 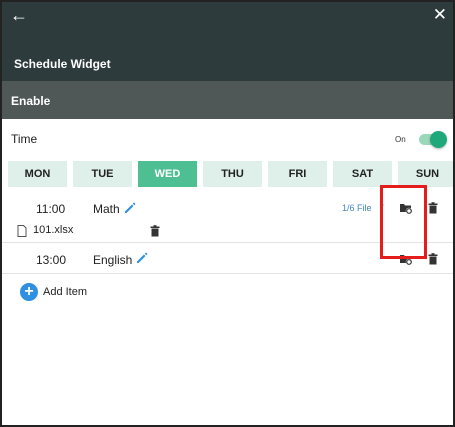 I want to click on day-tab-tue: TUE, so click(x=102, y=174).